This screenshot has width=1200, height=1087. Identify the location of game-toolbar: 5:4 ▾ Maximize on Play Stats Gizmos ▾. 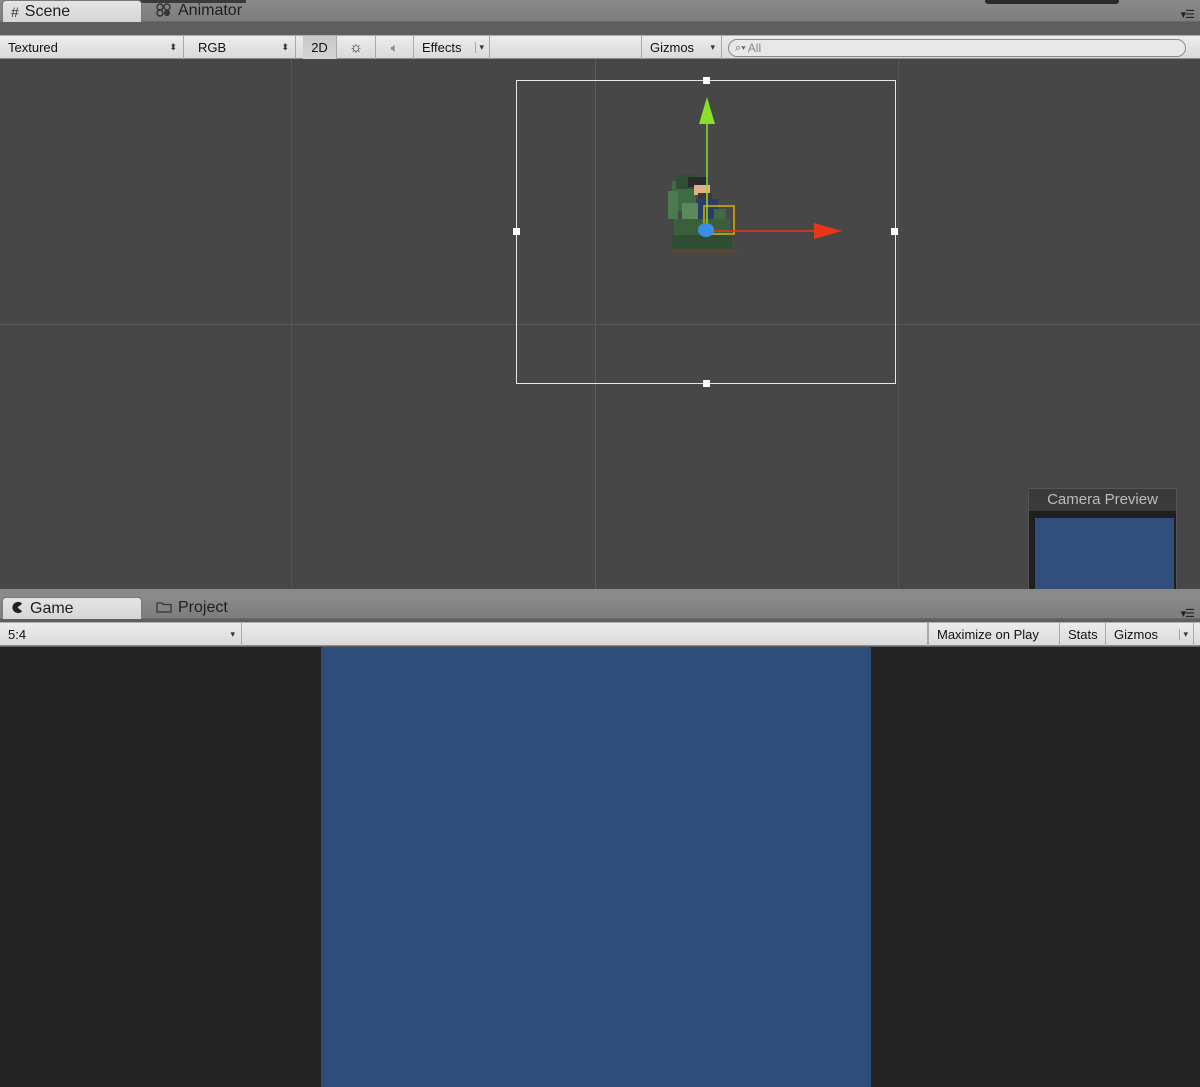
(600, 634).